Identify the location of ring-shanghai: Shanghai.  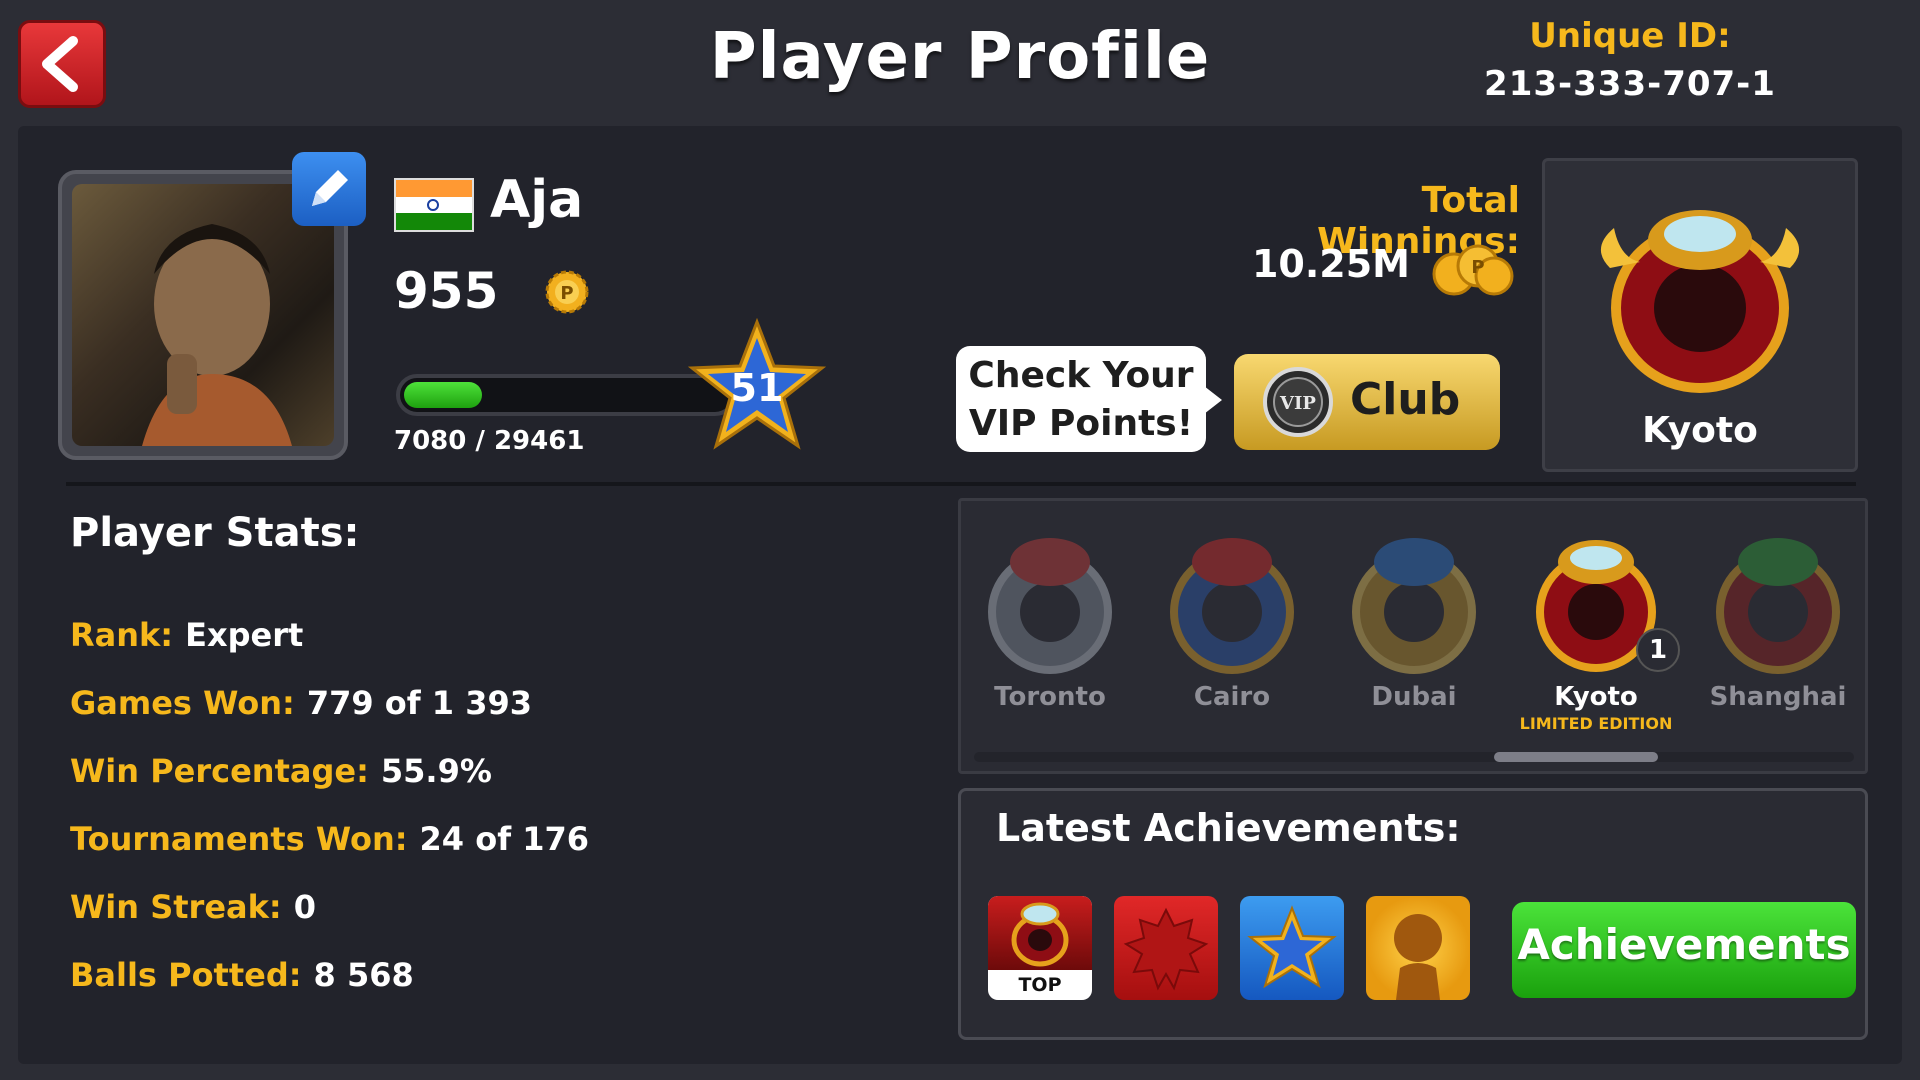
(1778, 619).